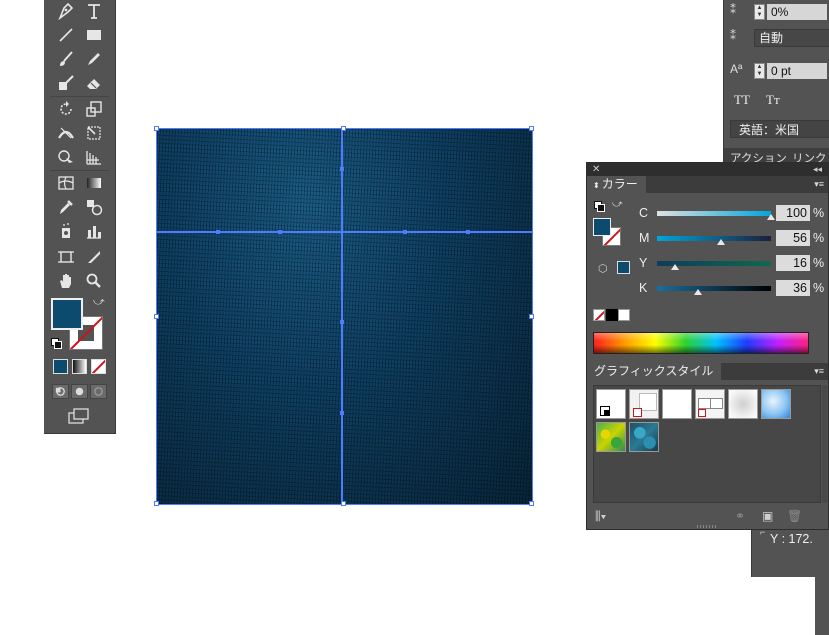 The image size is (829, 635). Describe the element at coordinates (773, 100) in the screenshot. I see `small-caps-button: Tт` at that location.